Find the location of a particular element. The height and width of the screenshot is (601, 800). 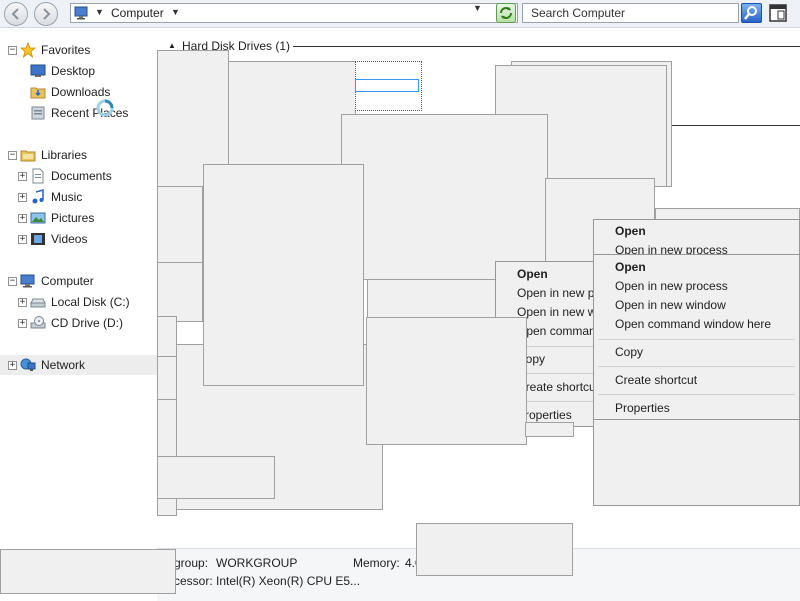

section-collapse-icon: ▲ is located at coordinates (172, 45).